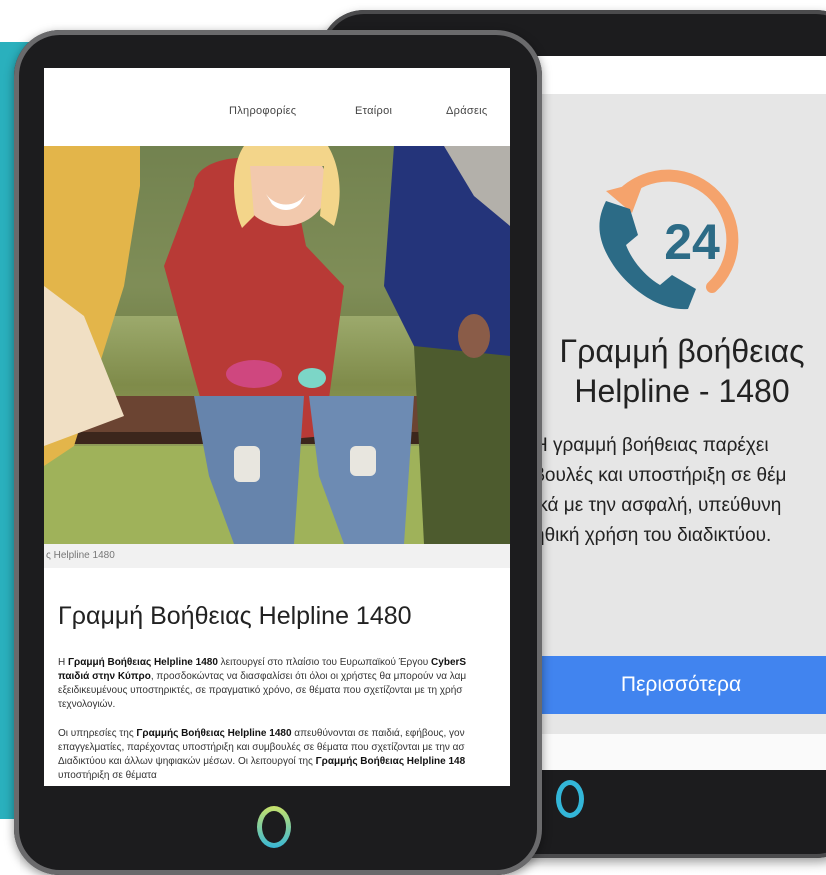 This screenshot has height=875, width=826. Describe the element at coordinates (97, 733) in the screenshot. I see `text-span: Οι υπηρεσίες της` at that location.